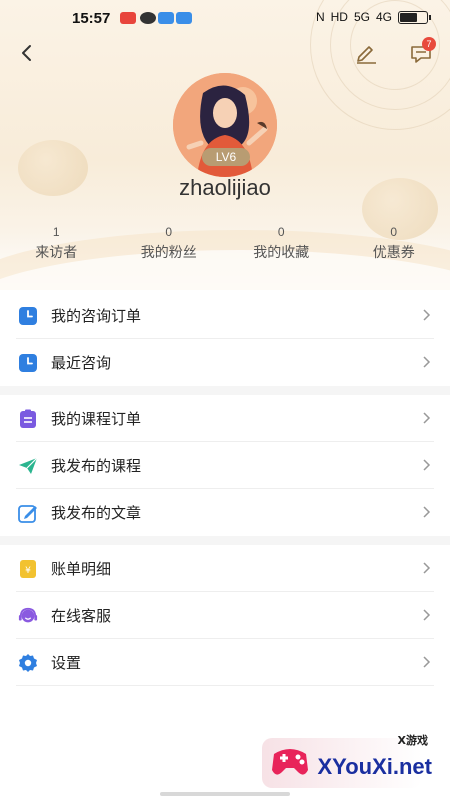  Describe the element at coordinates (281, 253) in the screenshot. I see `stat-label: 我的收藏` at that location.